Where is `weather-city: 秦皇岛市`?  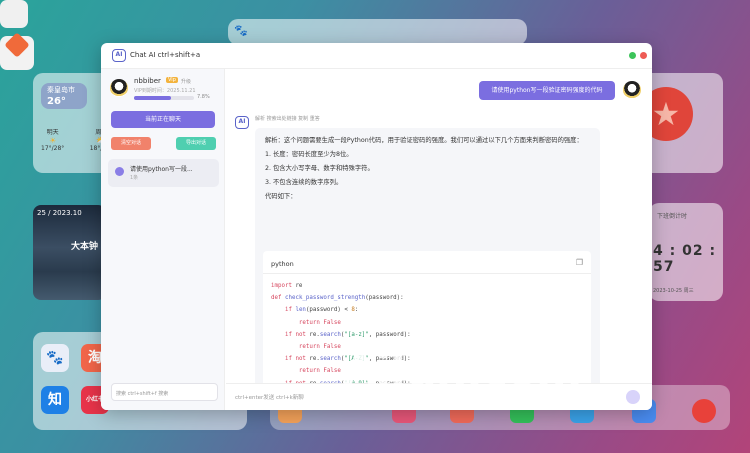
weather-city: 秦皇岛市 is located at coordinates (61, 90).